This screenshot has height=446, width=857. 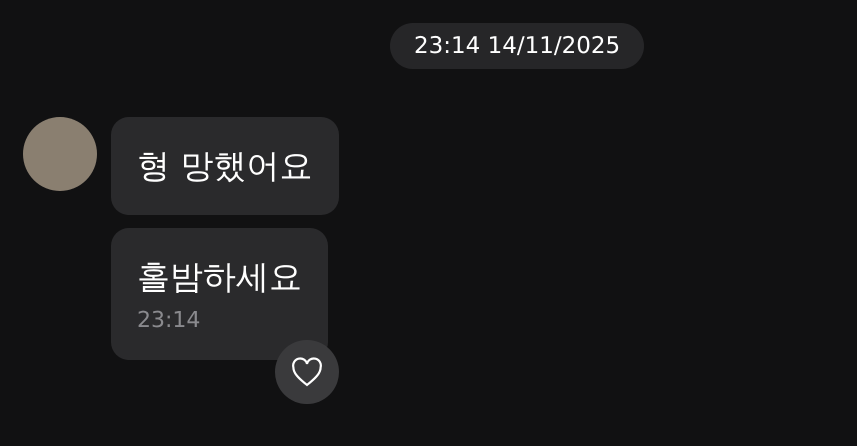 What do you see at coordinates (219, 277) in the screenshot?
I see `message-text: 홀밤하세요` at bounding box center [219, 277].